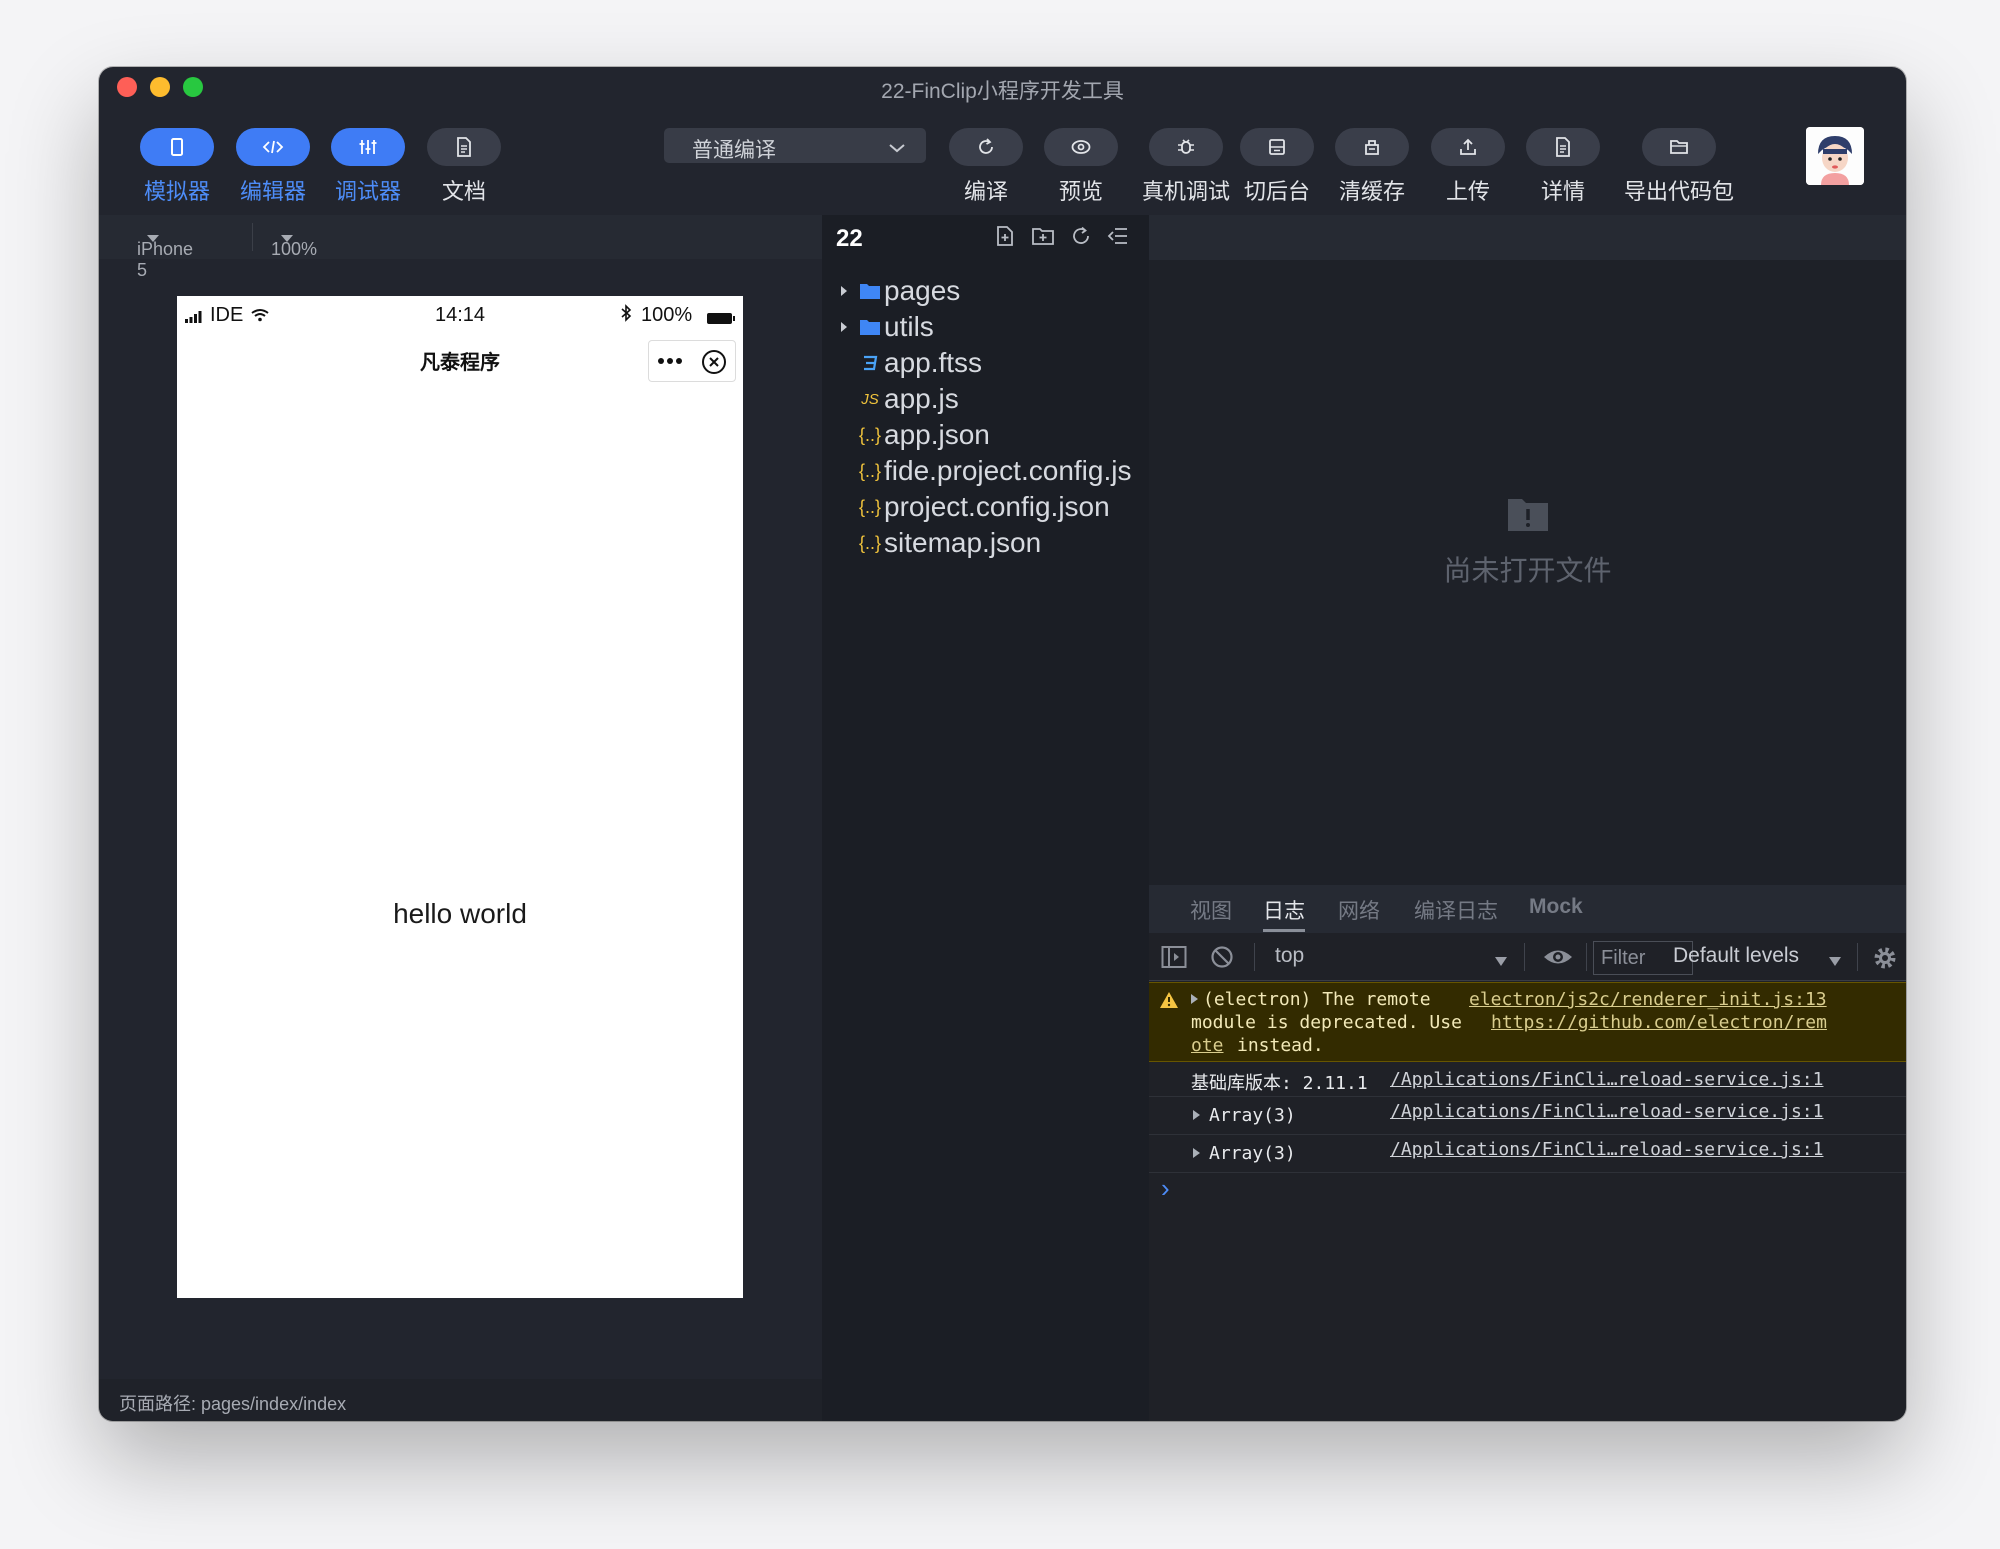  I want to click on bluetooth-icon, so click(626, 316).